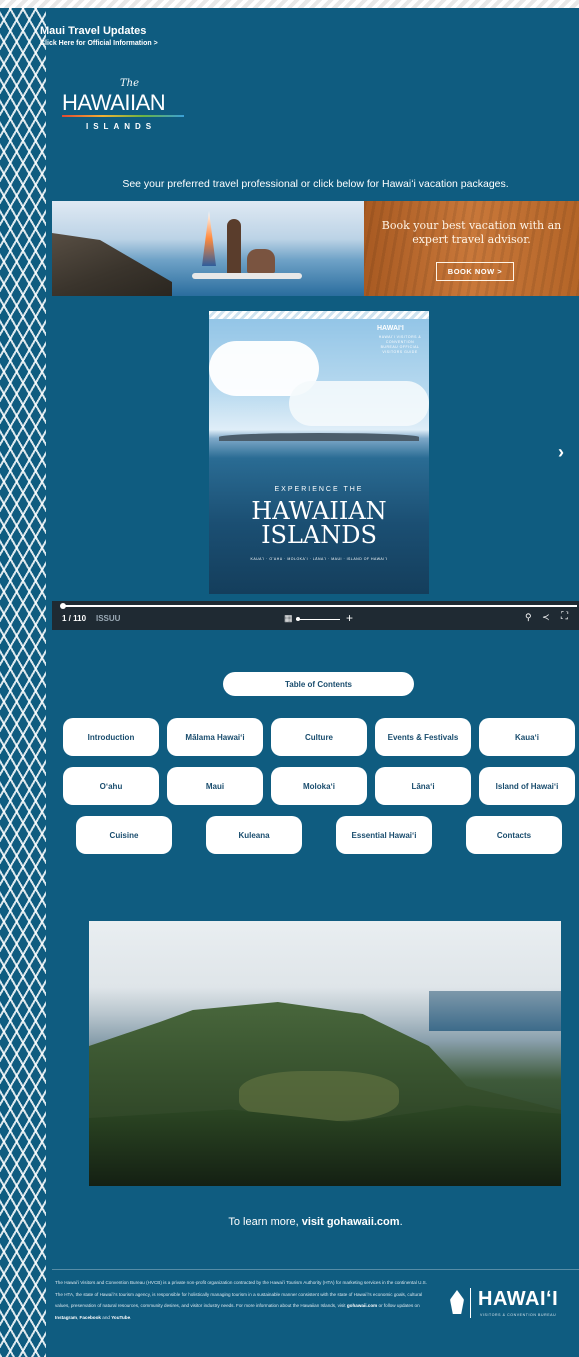 This screenshot has width=579, height=1357. What do you see at coordinates (108, 618) in the screenshot?
I see `issuu-logo: ISSUU` at bounding box center [108, 618].